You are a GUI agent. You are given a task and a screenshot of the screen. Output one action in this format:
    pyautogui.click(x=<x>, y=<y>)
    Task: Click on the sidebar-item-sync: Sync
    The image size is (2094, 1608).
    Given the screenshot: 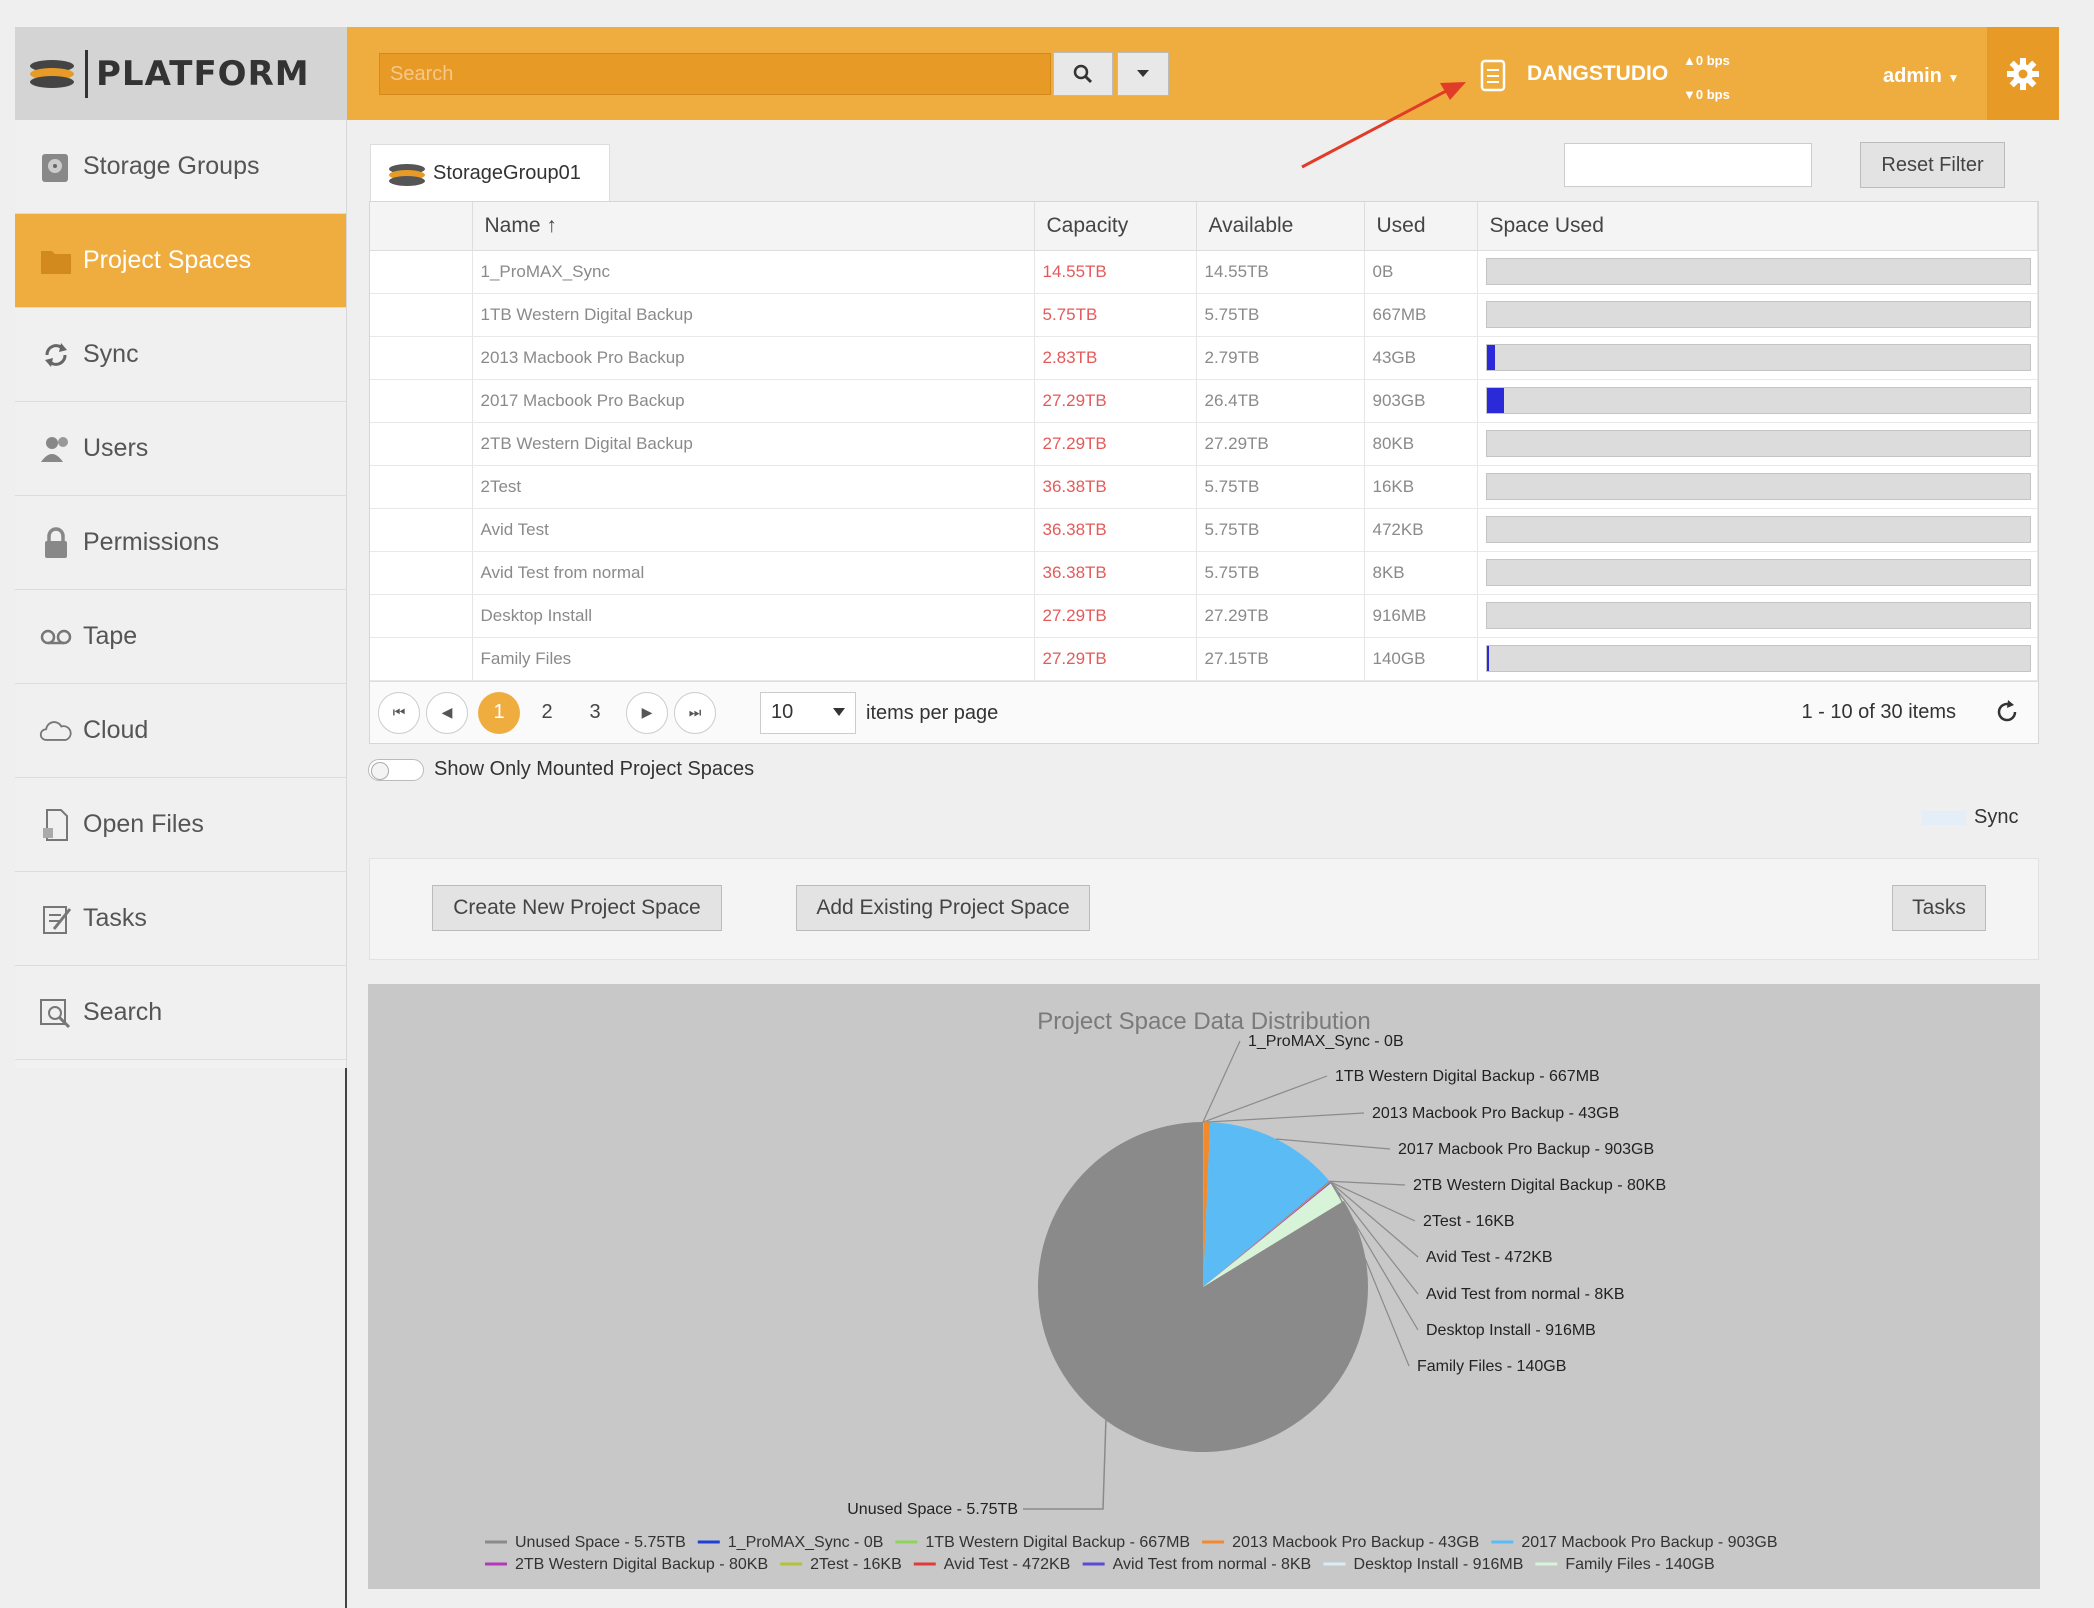 What is the action you would take?
    pyautogui.click(x=180, y=355)
    